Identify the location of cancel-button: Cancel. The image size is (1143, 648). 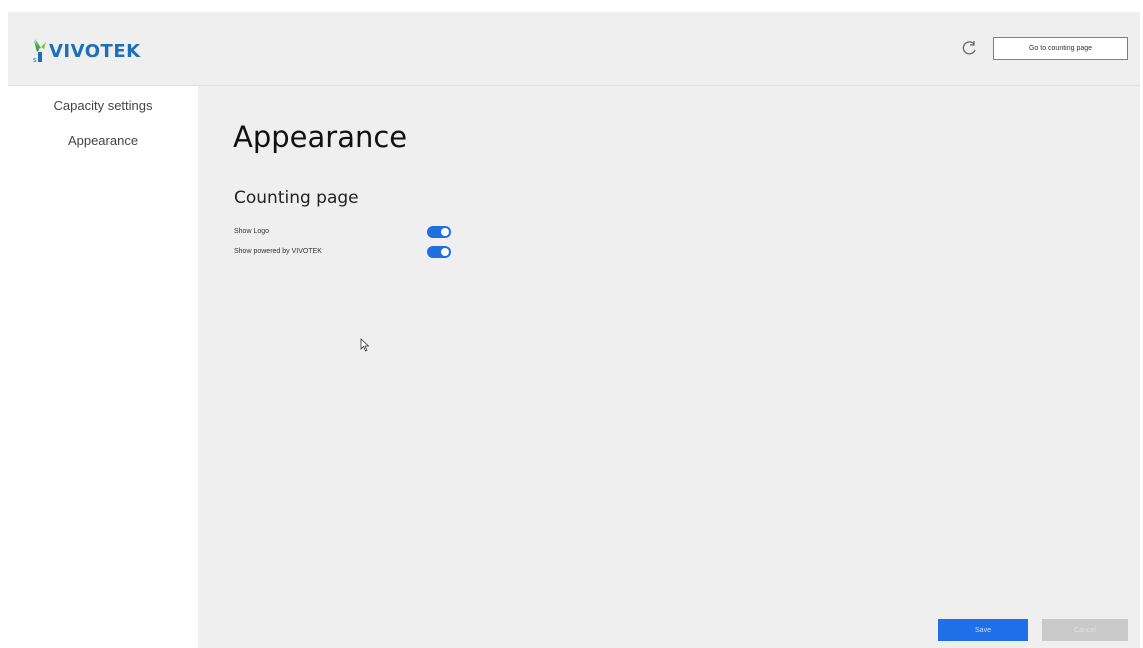
(1085, 630).